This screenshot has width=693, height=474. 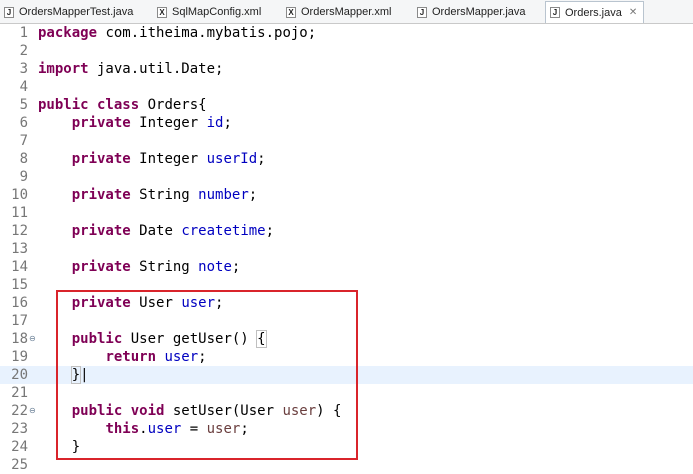 What do you see at coordinates (346, 69) in the screenshot?
I see `code-line: 3 import java.util.Date;` at bounding box center [346, 69].